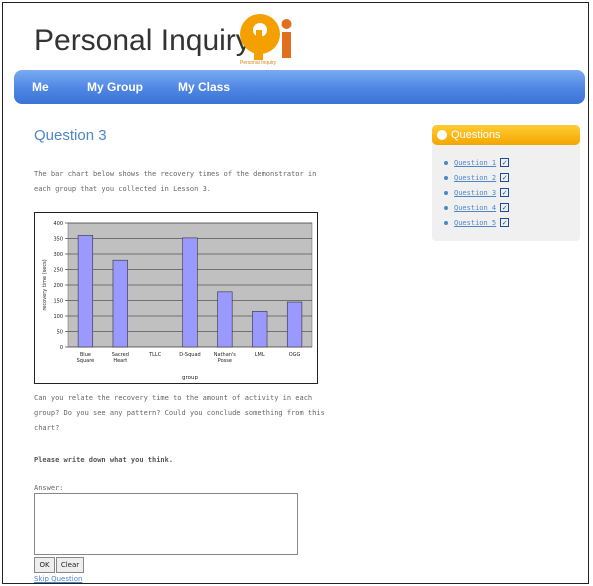 The height and width of the screenshot is (586, 593). I want to click on nav-my-class: My Class, so click(204, 87).